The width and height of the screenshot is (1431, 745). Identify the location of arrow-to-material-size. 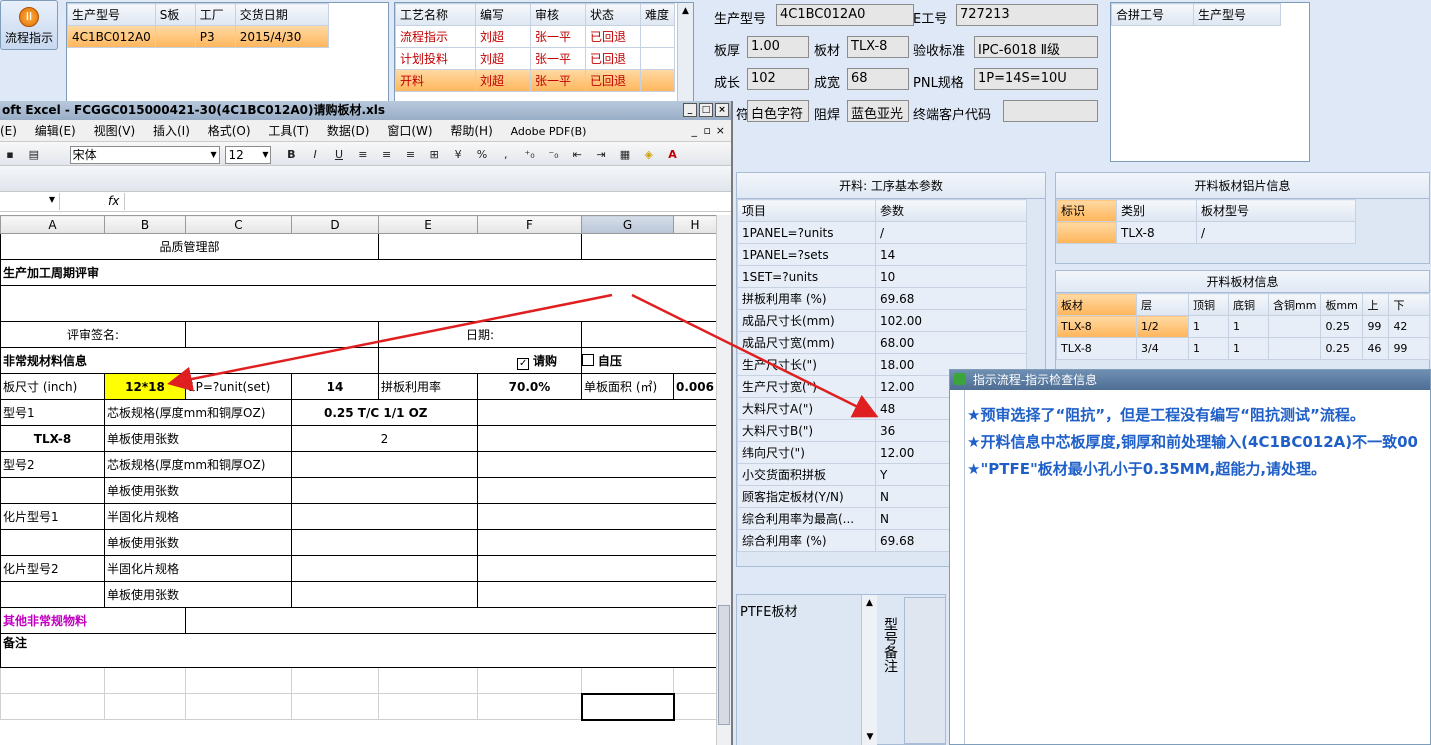
(755, 355).